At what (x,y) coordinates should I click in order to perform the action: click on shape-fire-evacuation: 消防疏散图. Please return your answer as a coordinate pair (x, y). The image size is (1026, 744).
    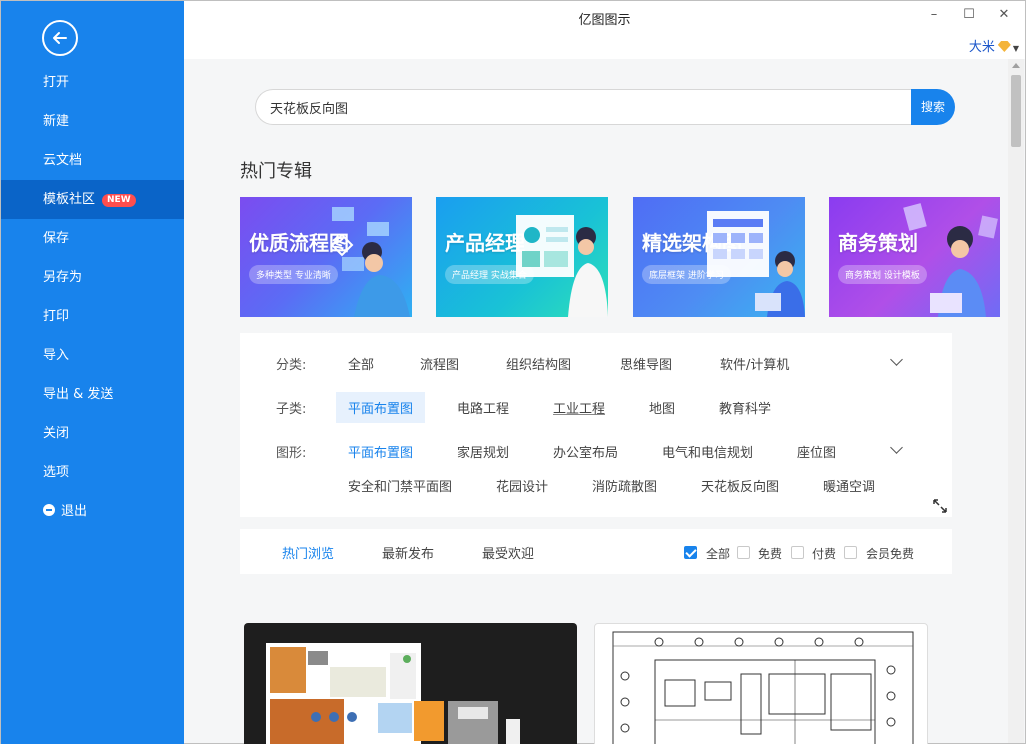
    Looking at the image, I should click on (624, 485).